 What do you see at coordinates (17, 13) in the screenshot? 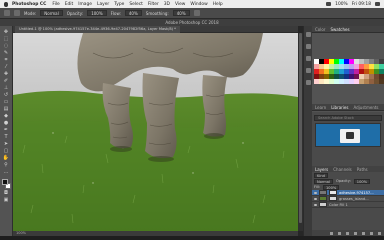
I see `brush-preset-icon` at bounding box center [17, 13].